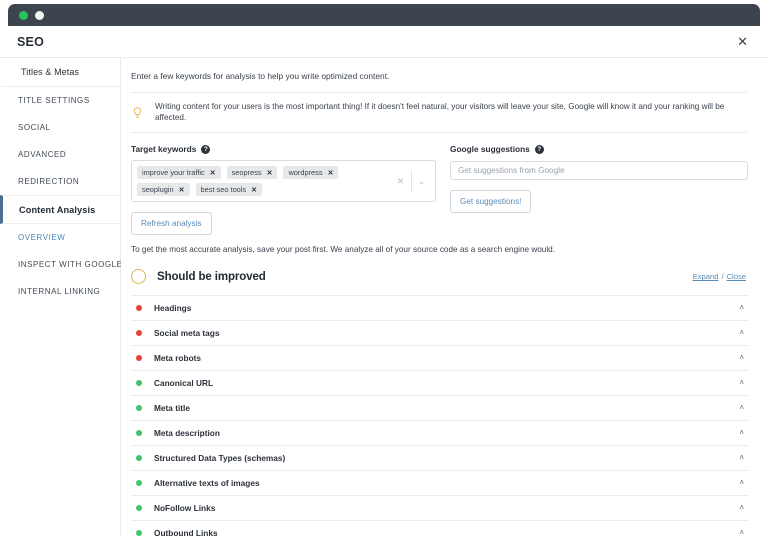  Describe the element at coordinates (39, 15) in the screenshot. I see `window-dot-white` at that location.